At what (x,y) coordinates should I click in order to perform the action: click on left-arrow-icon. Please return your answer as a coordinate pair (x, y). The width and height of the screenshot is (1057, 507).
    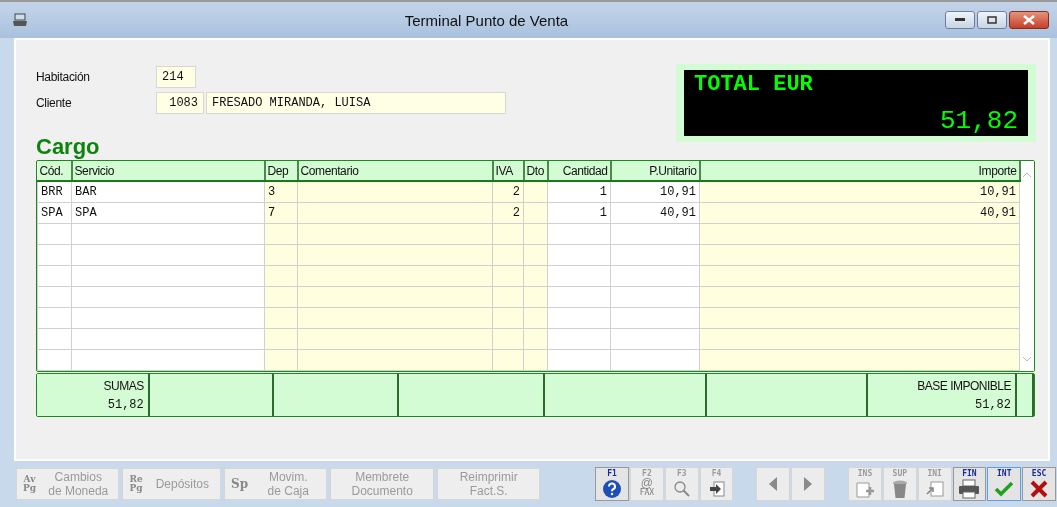
    Looking at the image, I should click on (773, 484).